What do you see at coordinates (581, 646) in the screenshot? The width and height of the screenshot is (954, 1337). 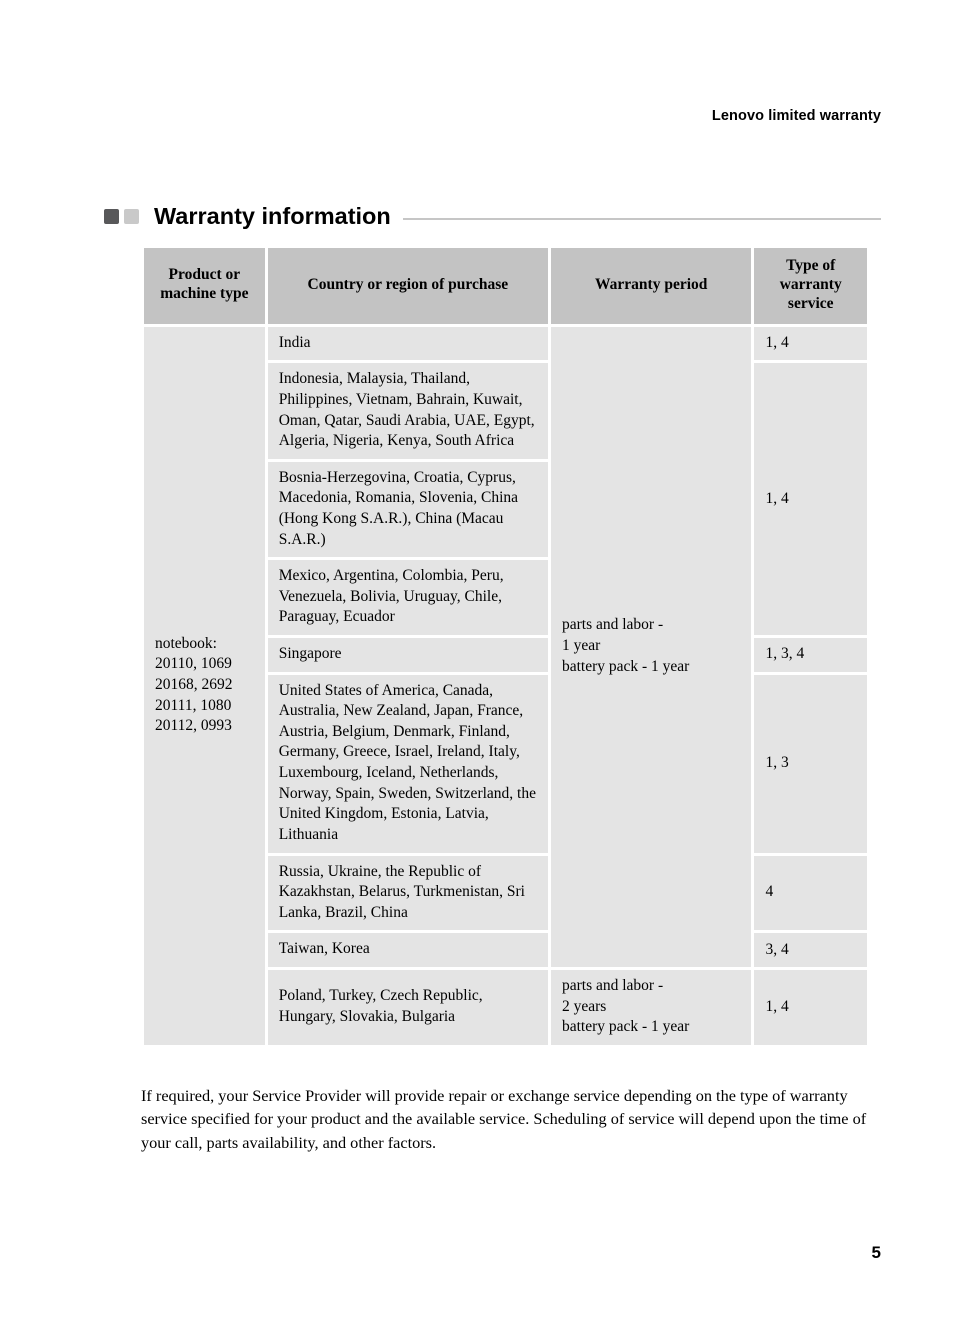 I see `warranty-period-line-2: 1 year` at bounding box center [581, 646].